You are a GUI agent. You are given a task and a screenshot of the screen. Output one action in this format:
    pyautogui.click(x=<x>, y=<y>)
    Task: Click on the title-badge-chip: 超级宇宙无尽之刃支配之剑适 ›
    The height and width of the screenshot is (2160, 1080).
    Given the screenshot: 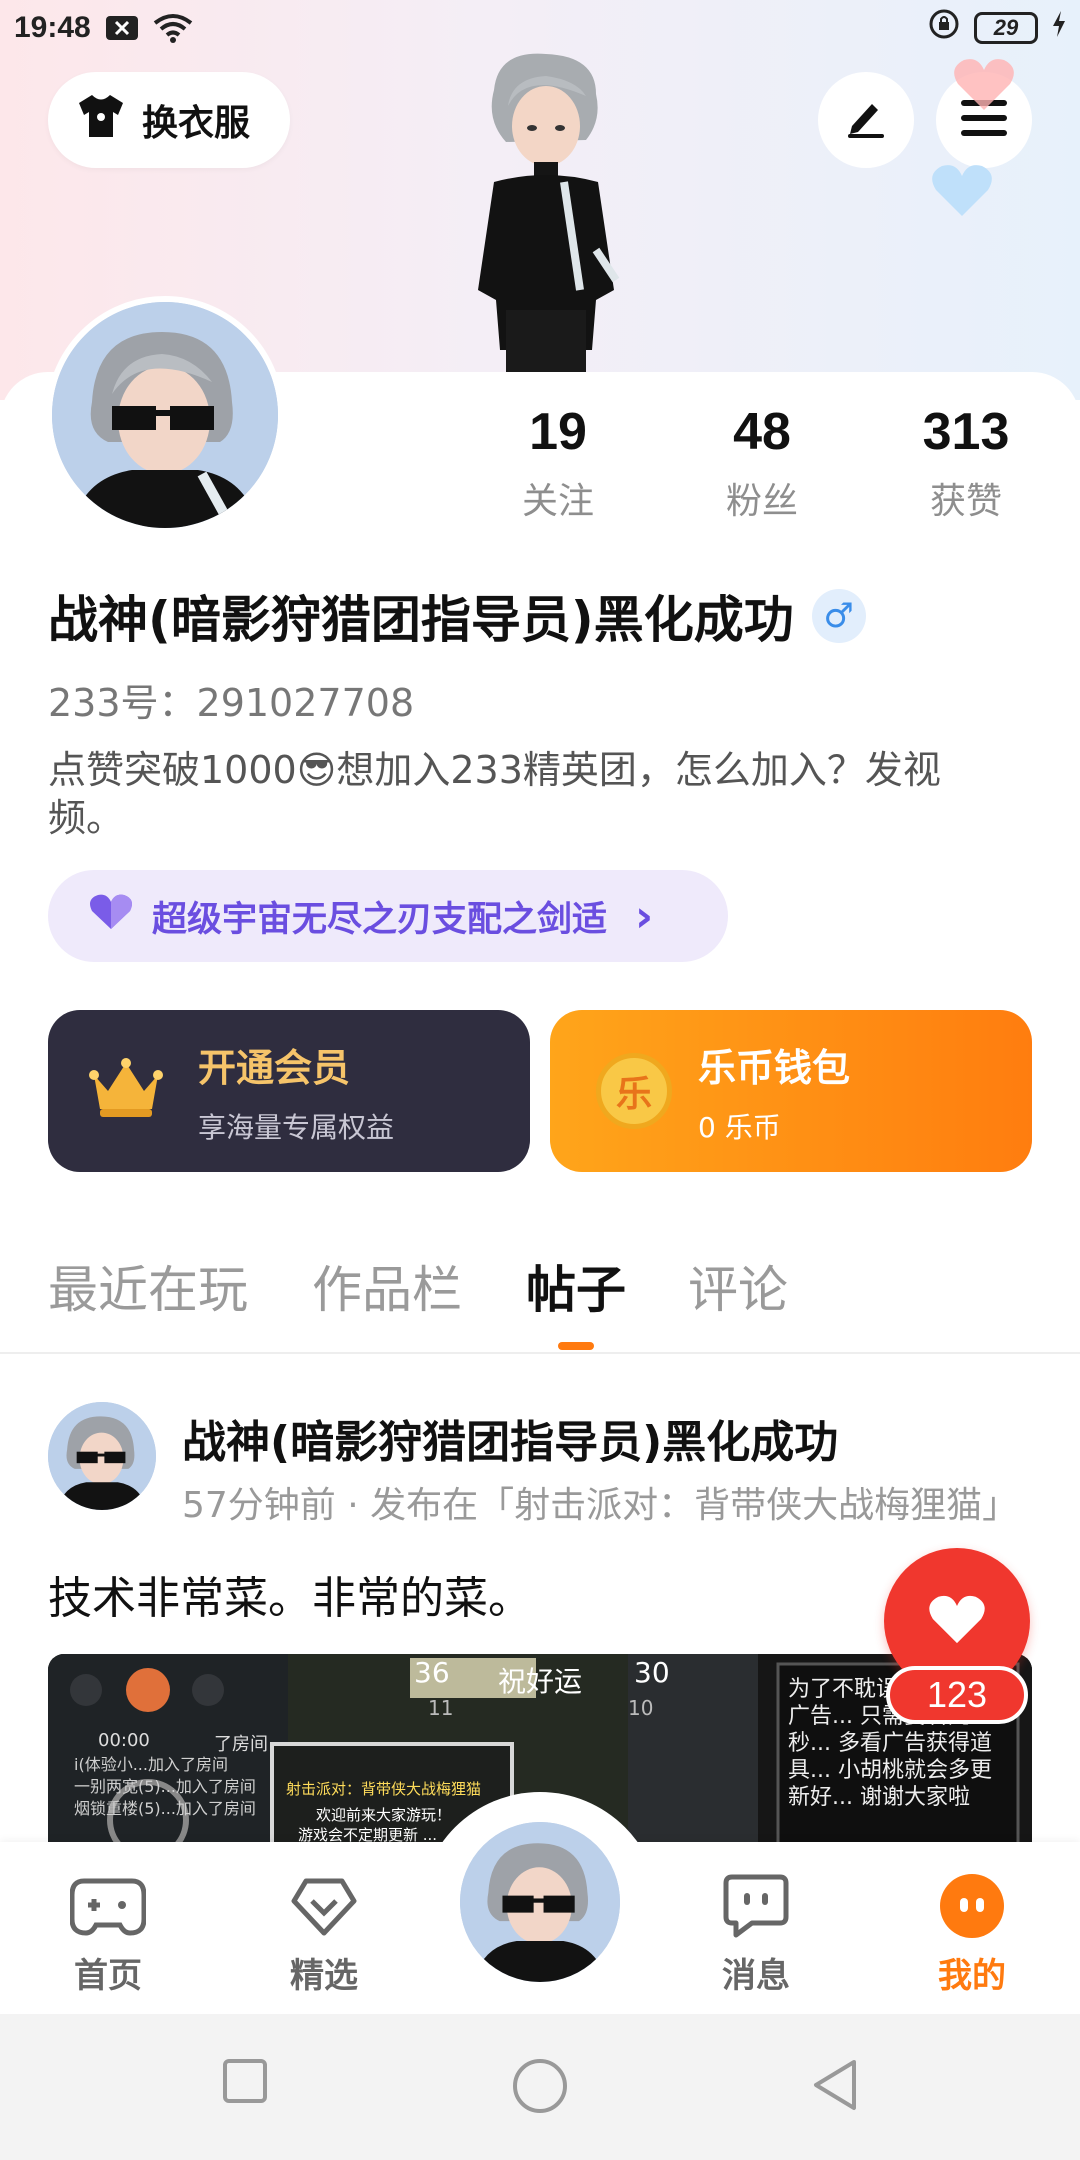 What is the action you would take?
    pyautogui.click(x=388, y=916)
    